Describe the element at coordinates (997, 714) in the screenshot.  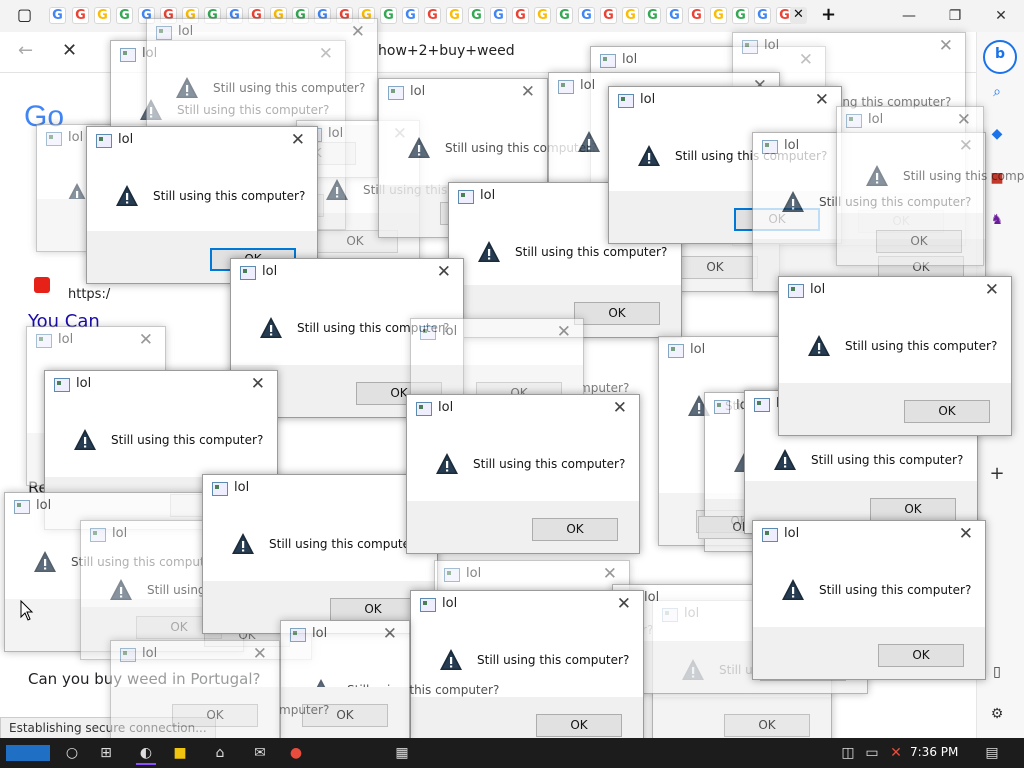
I see `settings-gear-icon: ⚙` at that location.